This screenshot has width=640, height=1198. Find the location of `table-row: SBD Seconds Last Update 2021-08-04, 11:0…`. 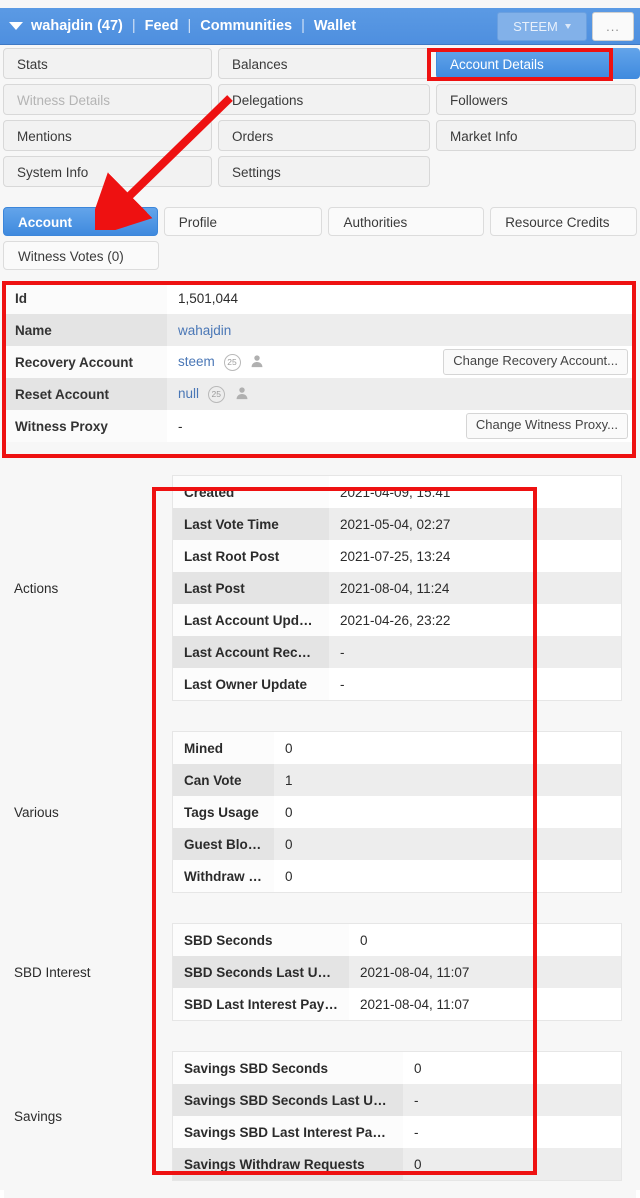

table-row: SBD Seconds Last Update 2021-08-04, 11:0… is located at coordinates (397, 972).